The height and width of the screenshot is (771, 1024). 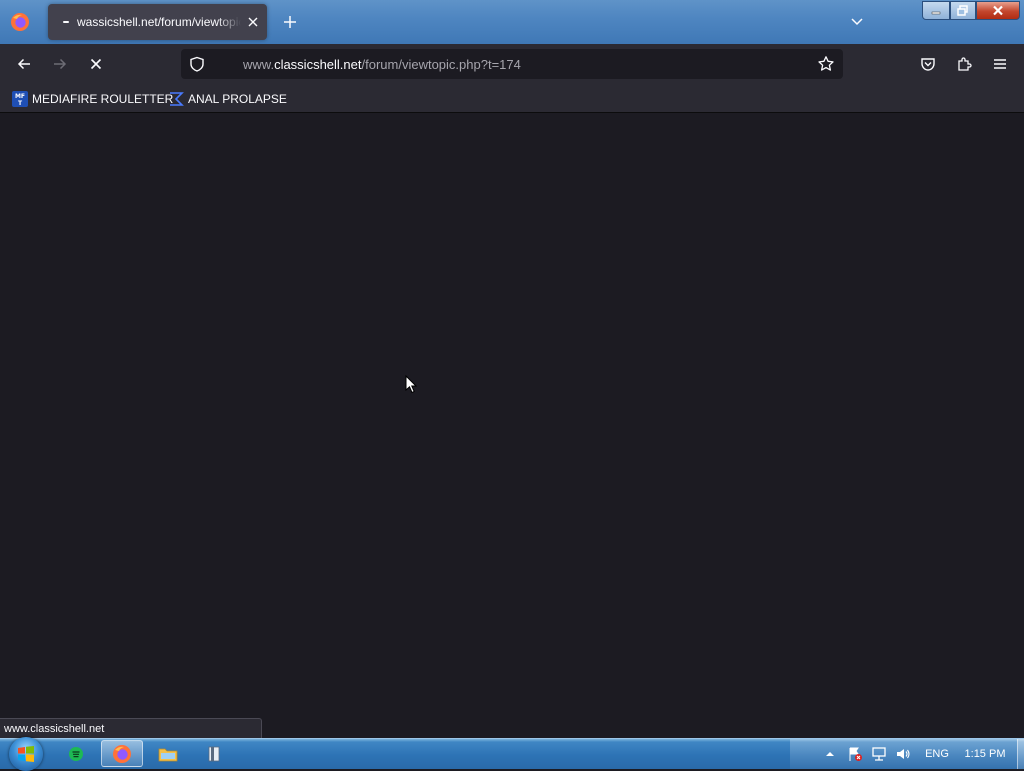 I want to click on chevron-up-icon, so click(x=830, y=754).